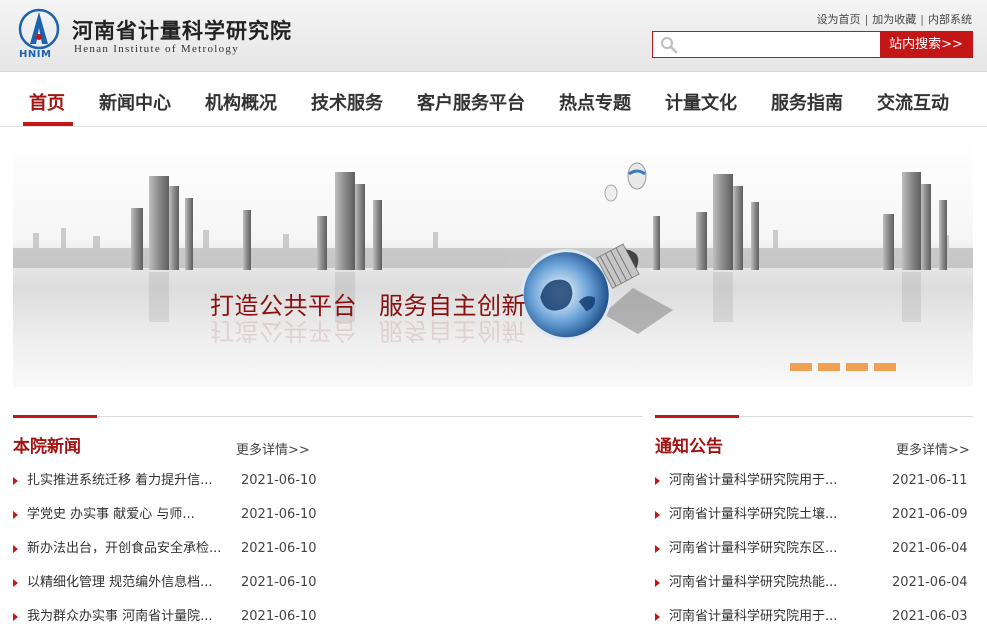 The height and width of the screenshot is (635, 987). I want to click on search-input, so click(781, 44).